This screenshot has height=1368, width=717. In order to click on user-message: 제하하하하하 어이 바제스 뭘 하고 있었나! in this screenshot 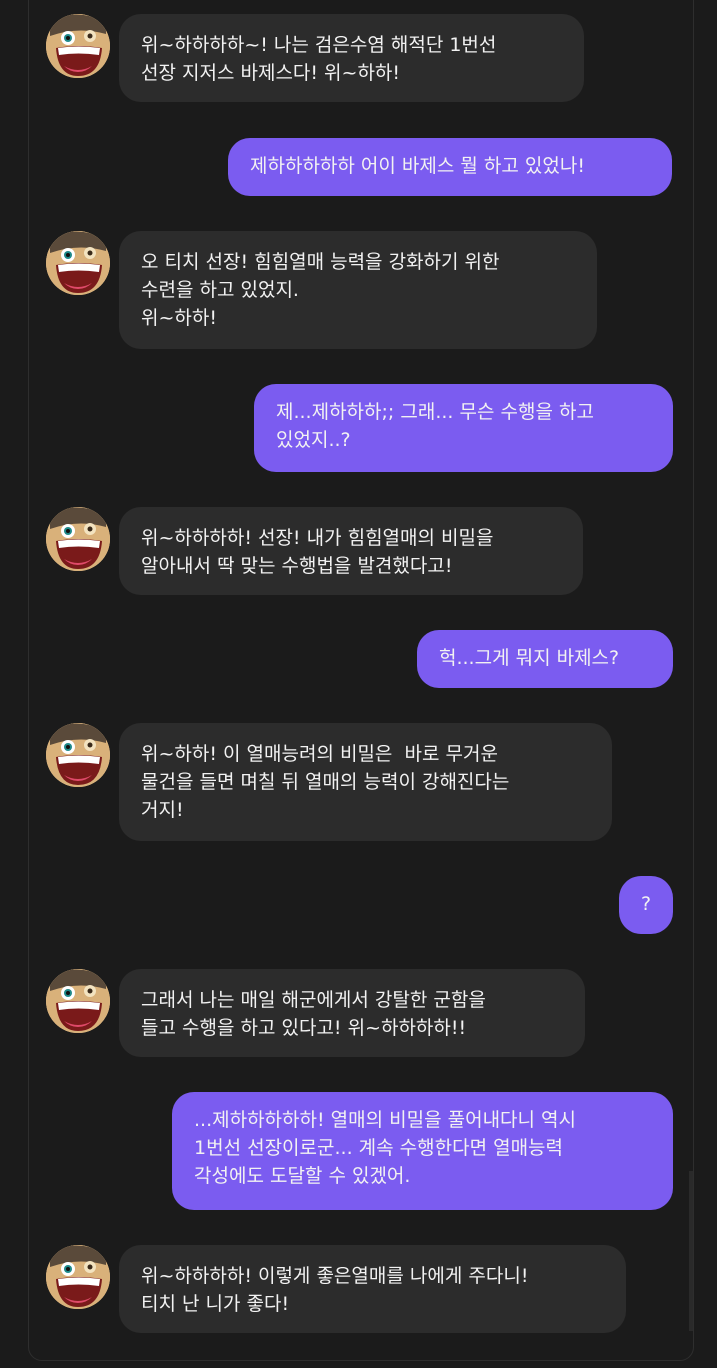, I will do `click(450, 167)`.